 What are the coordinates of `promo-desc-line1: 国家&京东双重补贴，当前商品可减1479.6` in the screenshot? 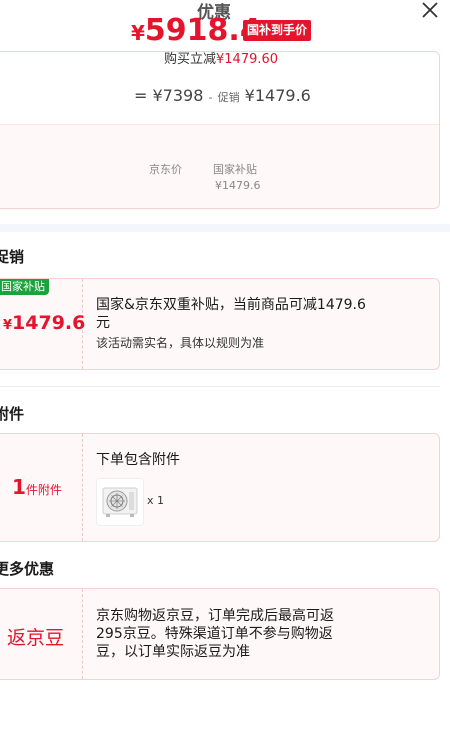 It's located at (231, 305).